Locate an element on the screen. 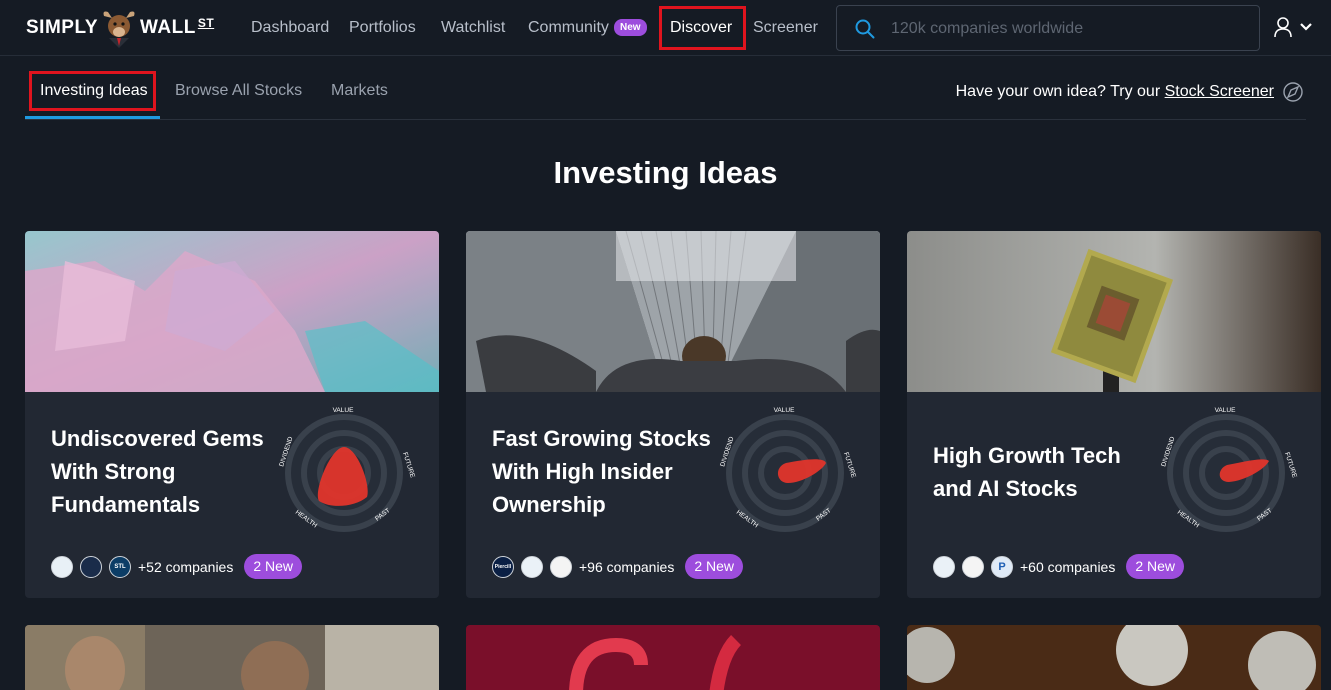 The height and width of the screenshot is (690, 1331). user-icon is located at coordinates (1283, 27).